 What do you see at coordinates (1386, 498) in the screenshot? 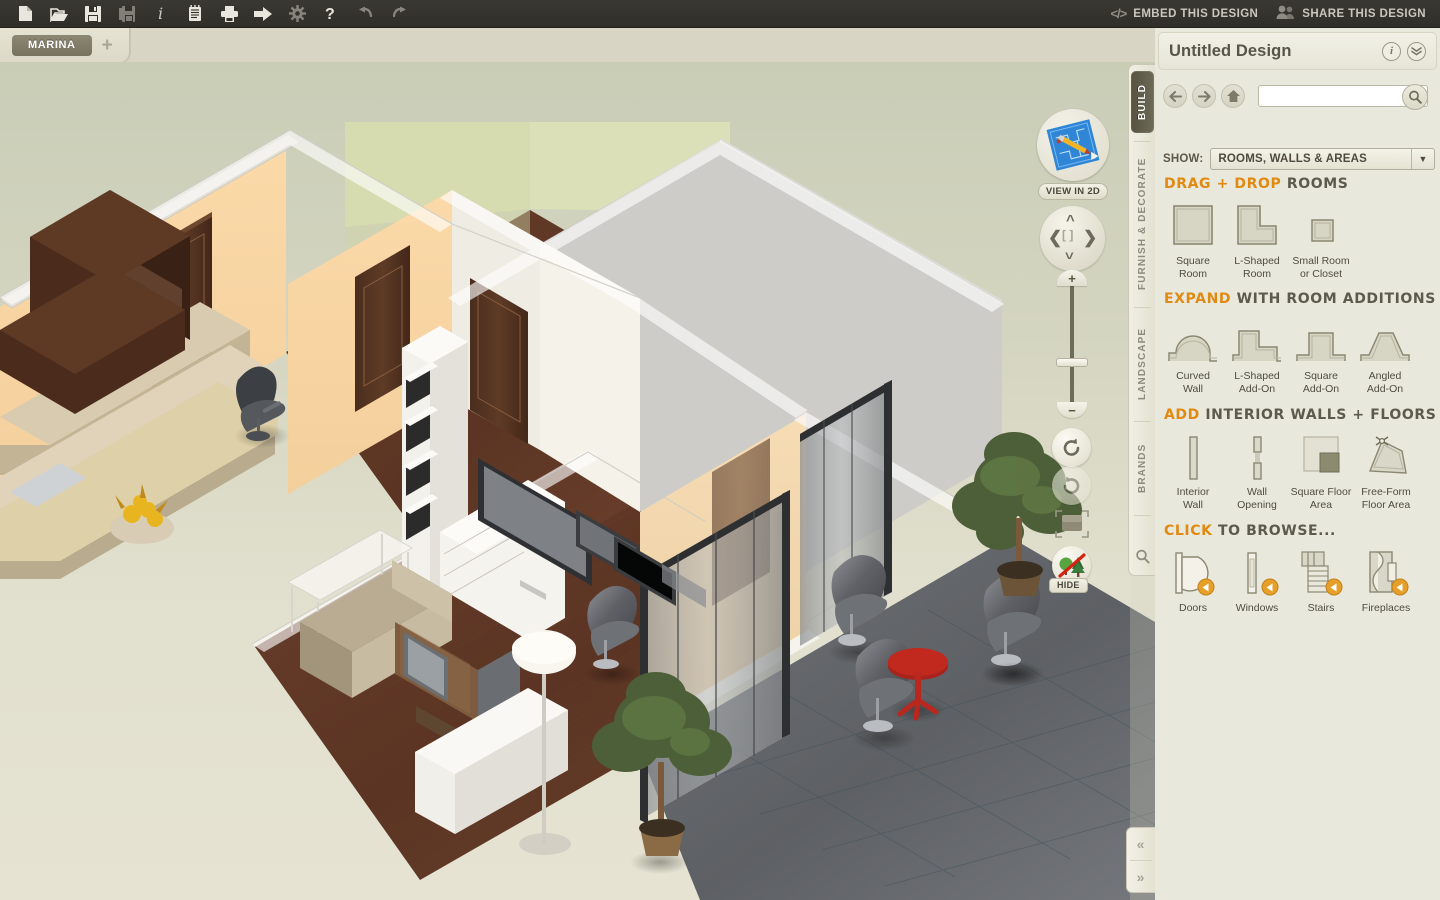
I see `tool-caption: Free-Form Floor Area` at bounding box center [1386, 498].